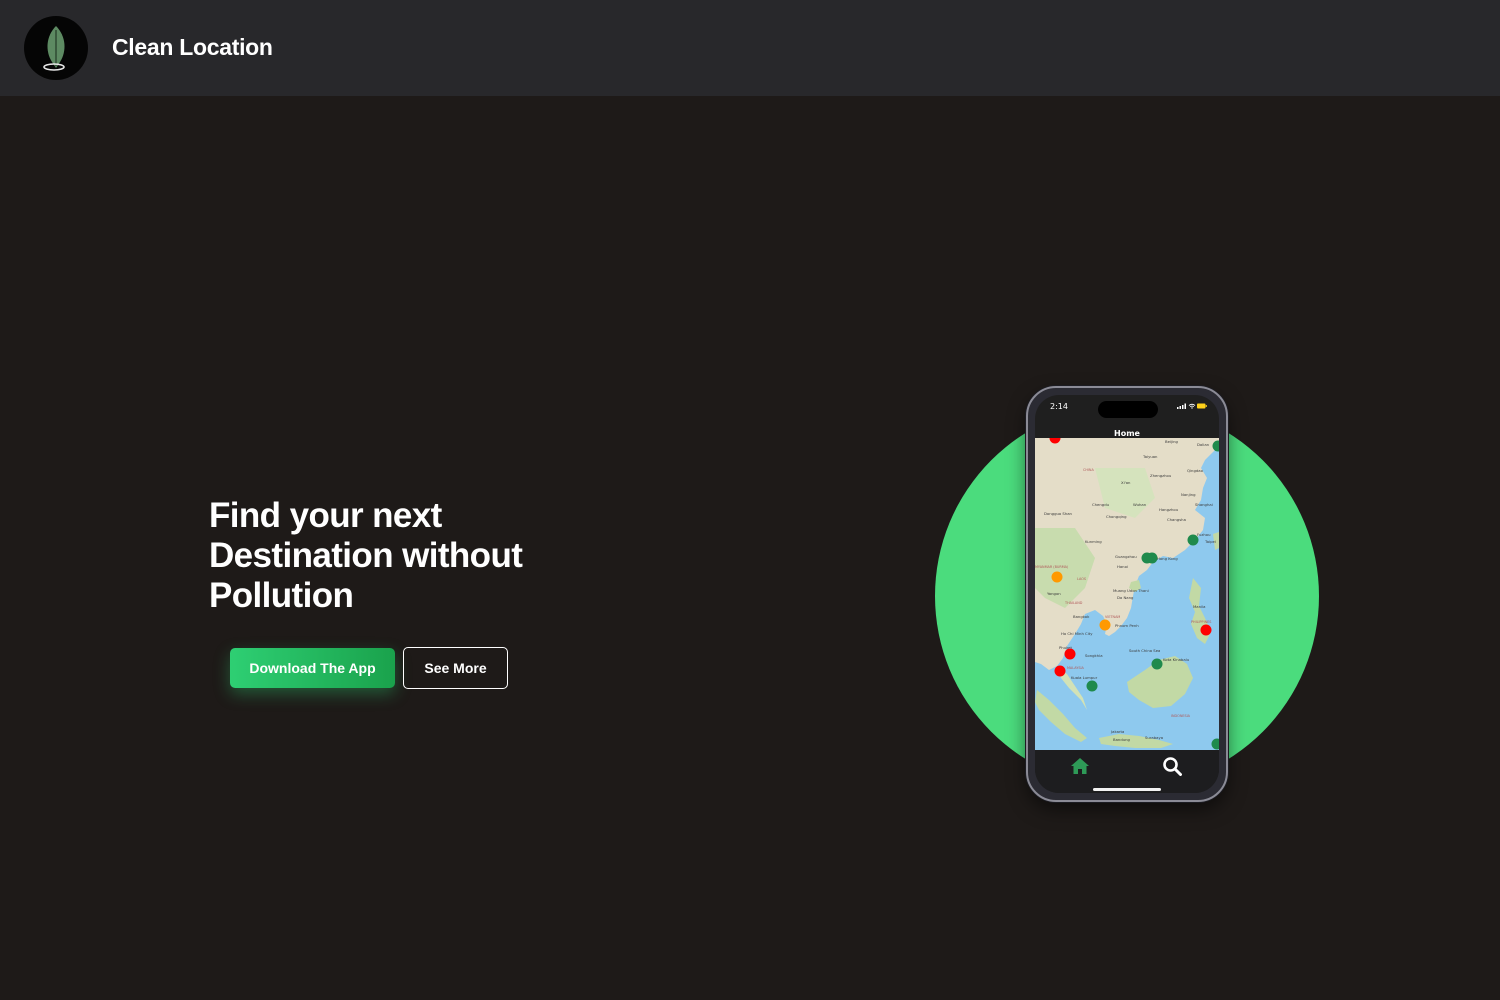 This screenshot has width=1500, height=1000. What do you see at coordinates (325, 515) in the screenshot?
I see `hero-title-line-1: Find your next` at bounding box center [325, 515].